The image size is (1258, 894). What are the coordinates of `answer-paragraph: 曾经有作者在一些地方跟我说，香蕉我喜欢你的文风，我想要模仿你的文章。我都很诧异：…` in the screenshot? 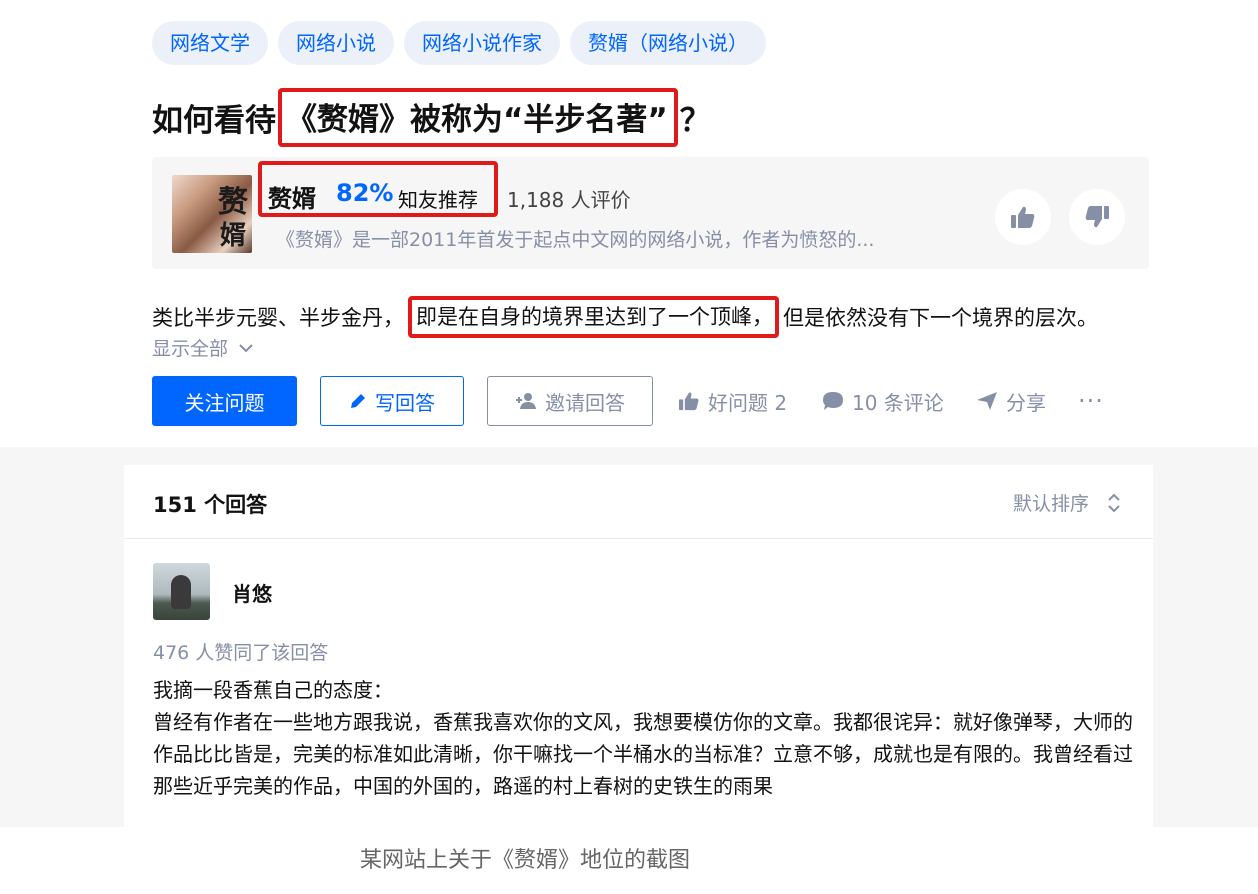 It's located at (643, 754).